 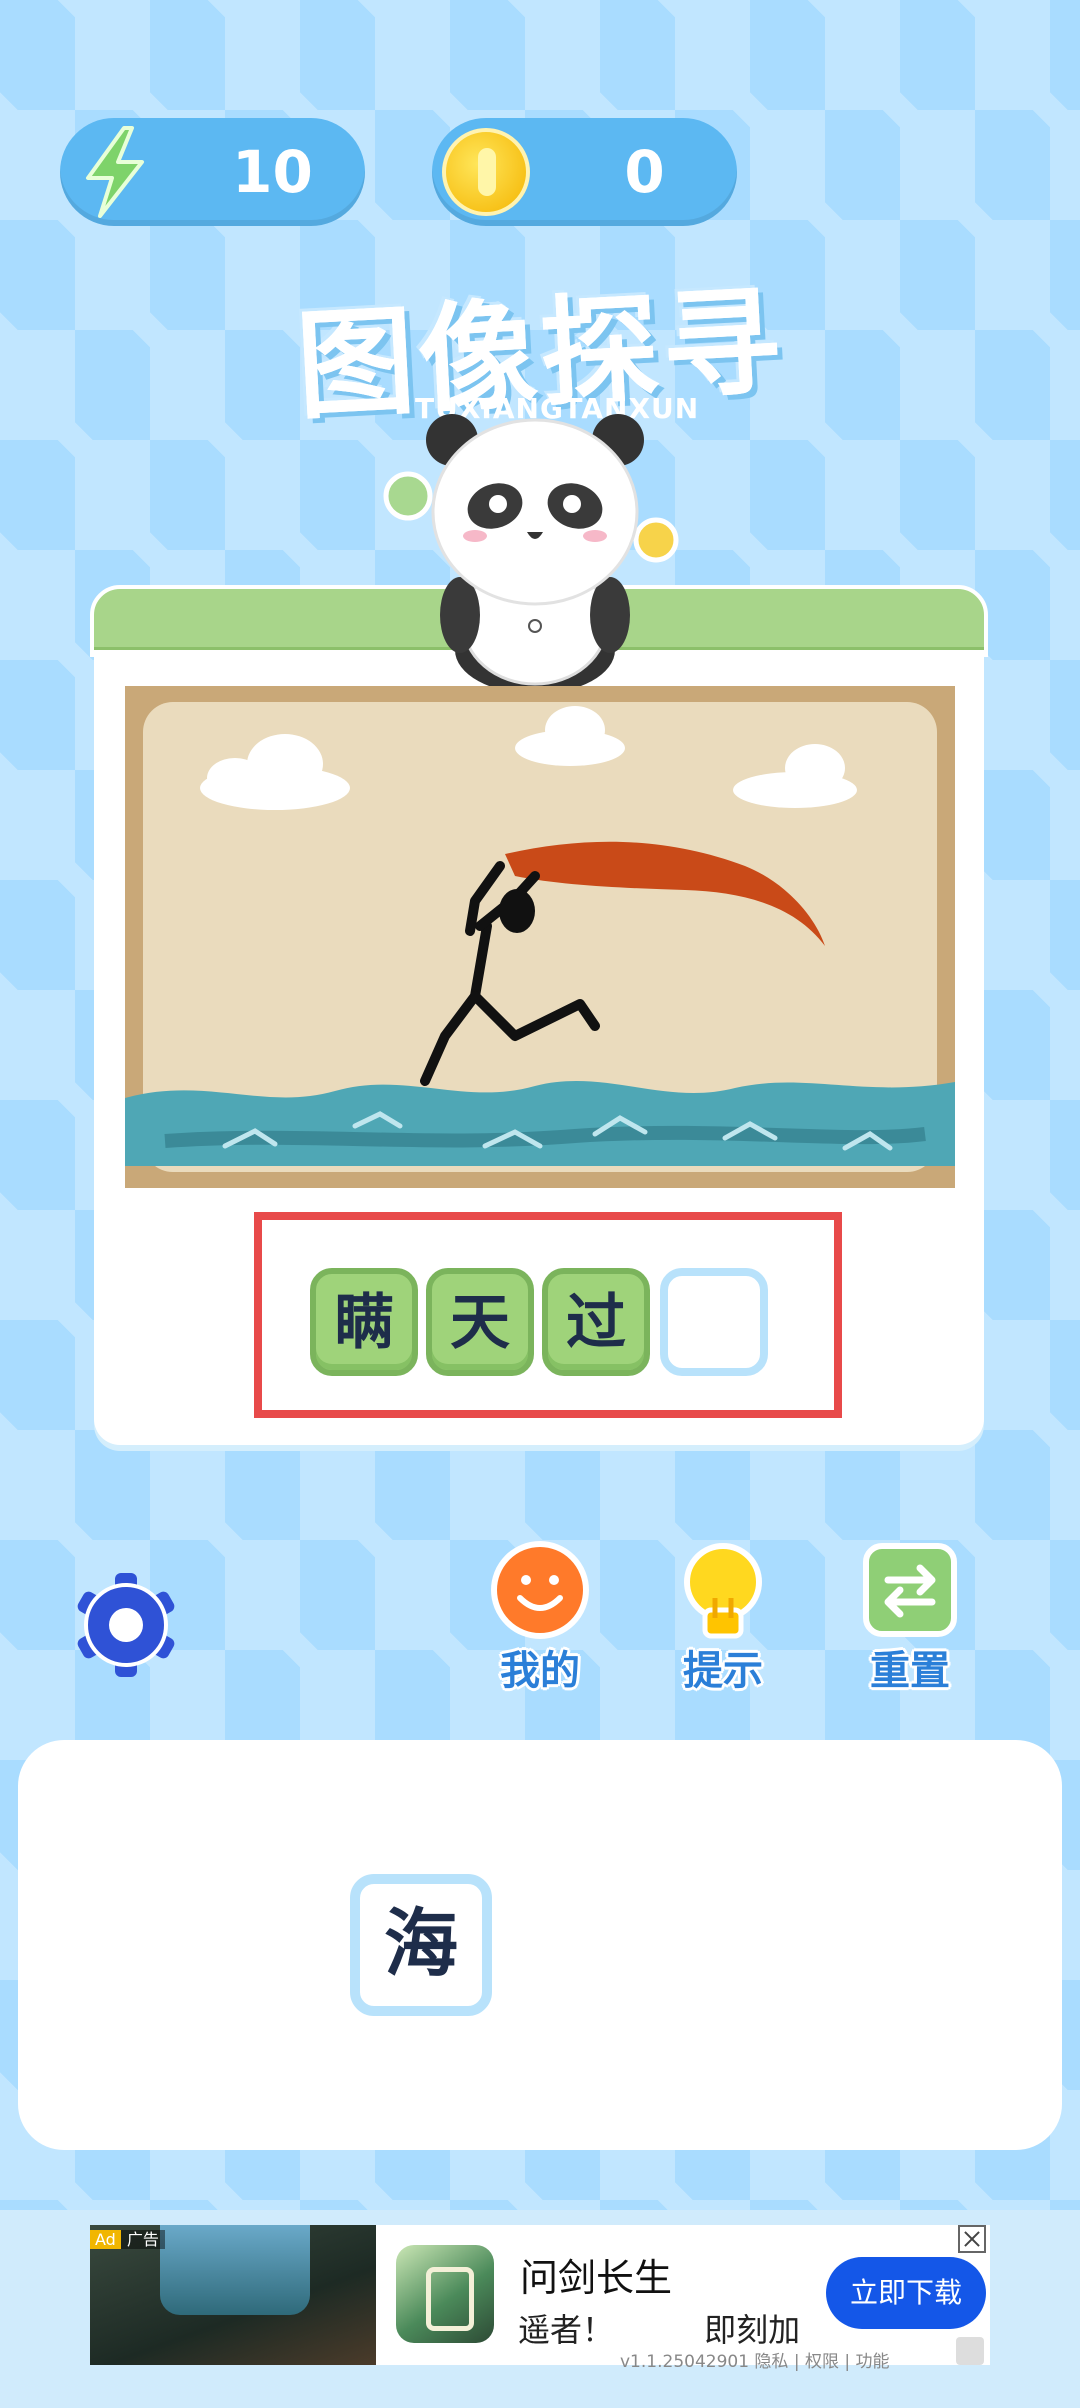 I want to click on ad-emblem, so click(x=235, y=2270).